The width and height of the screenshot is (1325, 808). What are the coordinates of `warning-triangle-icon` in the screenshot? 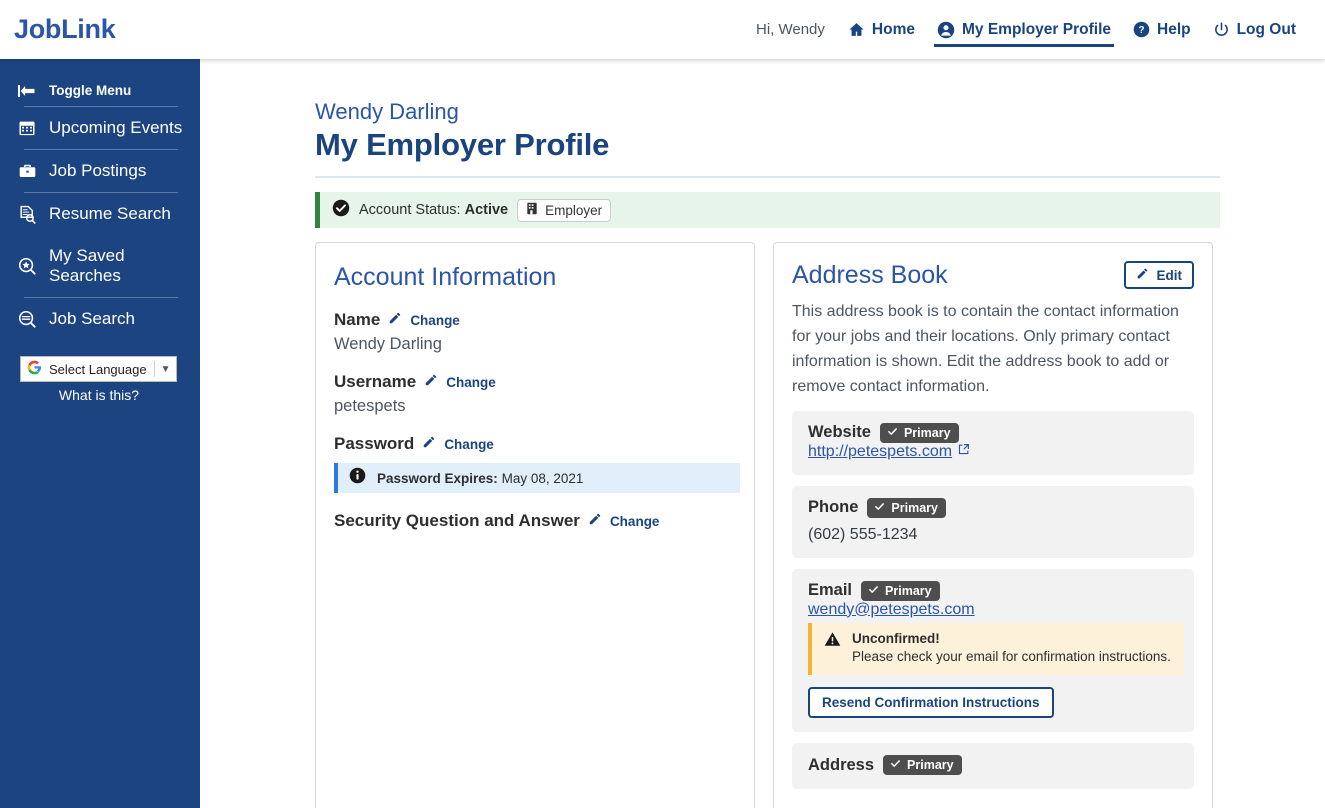 It's located at (832, 649).